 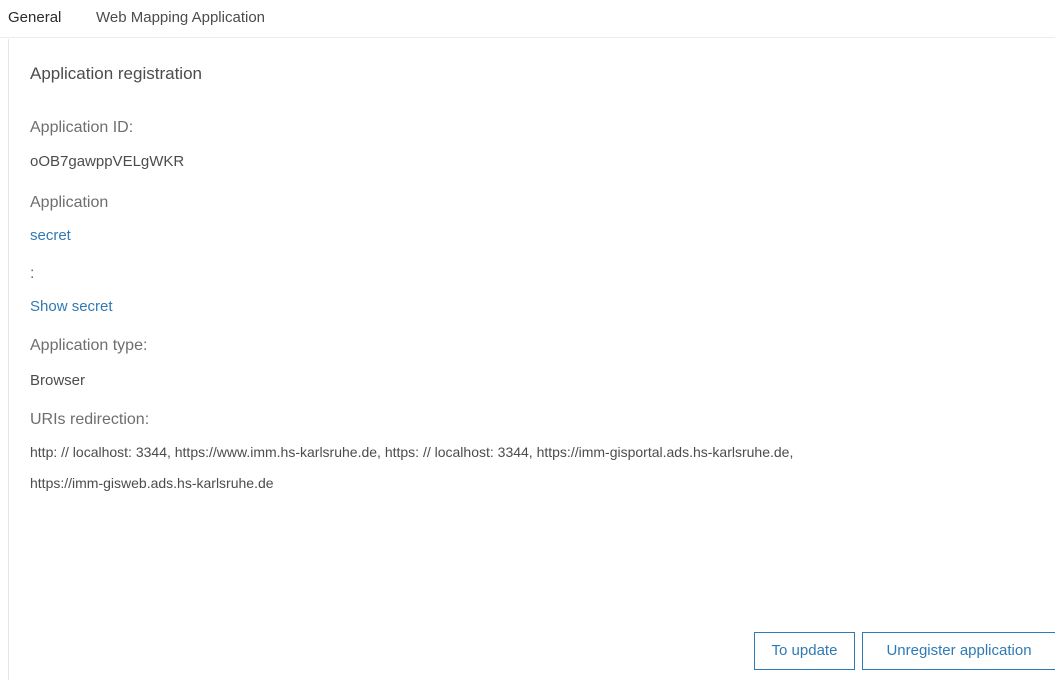 I want to click on app-id-label: Application ID:, so click(x=82, y=127).